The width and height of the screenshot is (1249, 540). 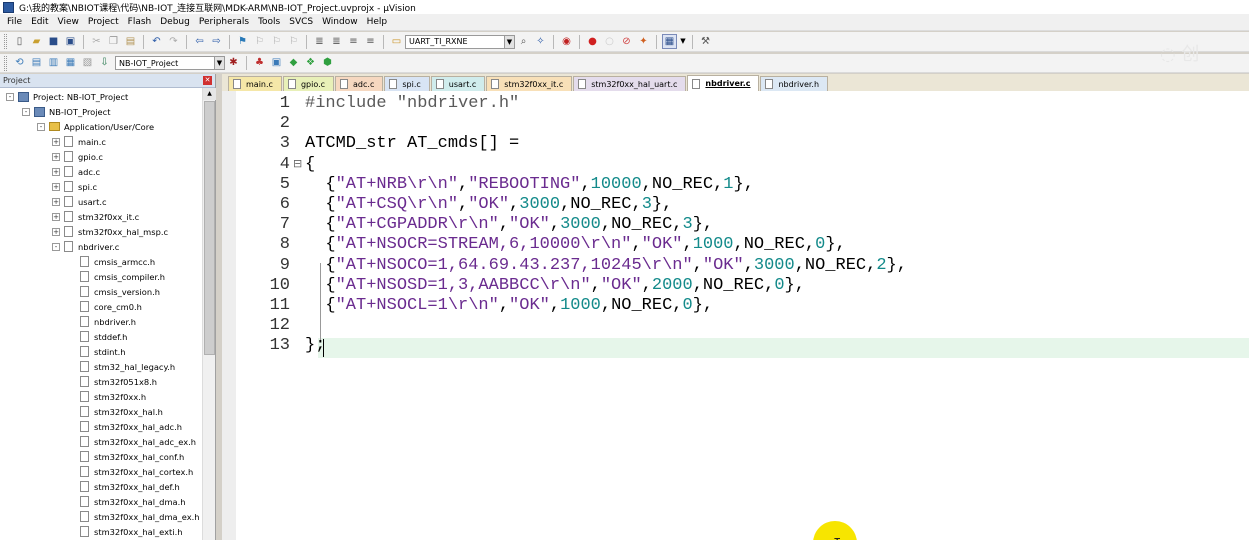 What do you see at coordinates (407, 83) in the screenshot?
I see `tab-spi-c: spi.c` at bounding box center [407, 83].